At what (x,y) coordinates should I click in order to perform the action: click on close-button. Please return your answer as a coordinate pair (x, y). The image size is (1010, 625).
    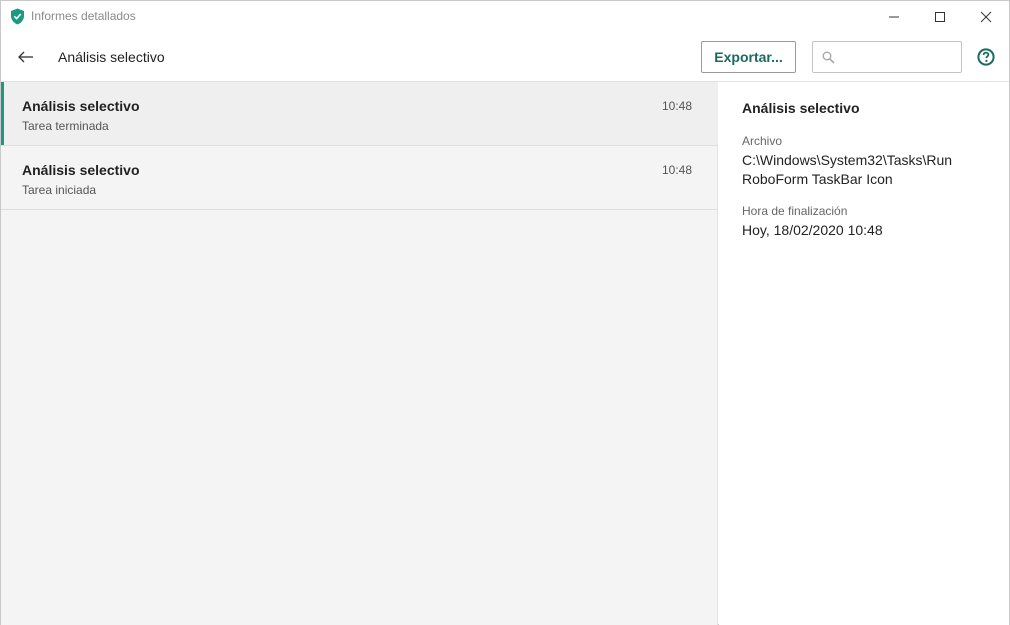
    Looking at the image, I should click on (986, 16).